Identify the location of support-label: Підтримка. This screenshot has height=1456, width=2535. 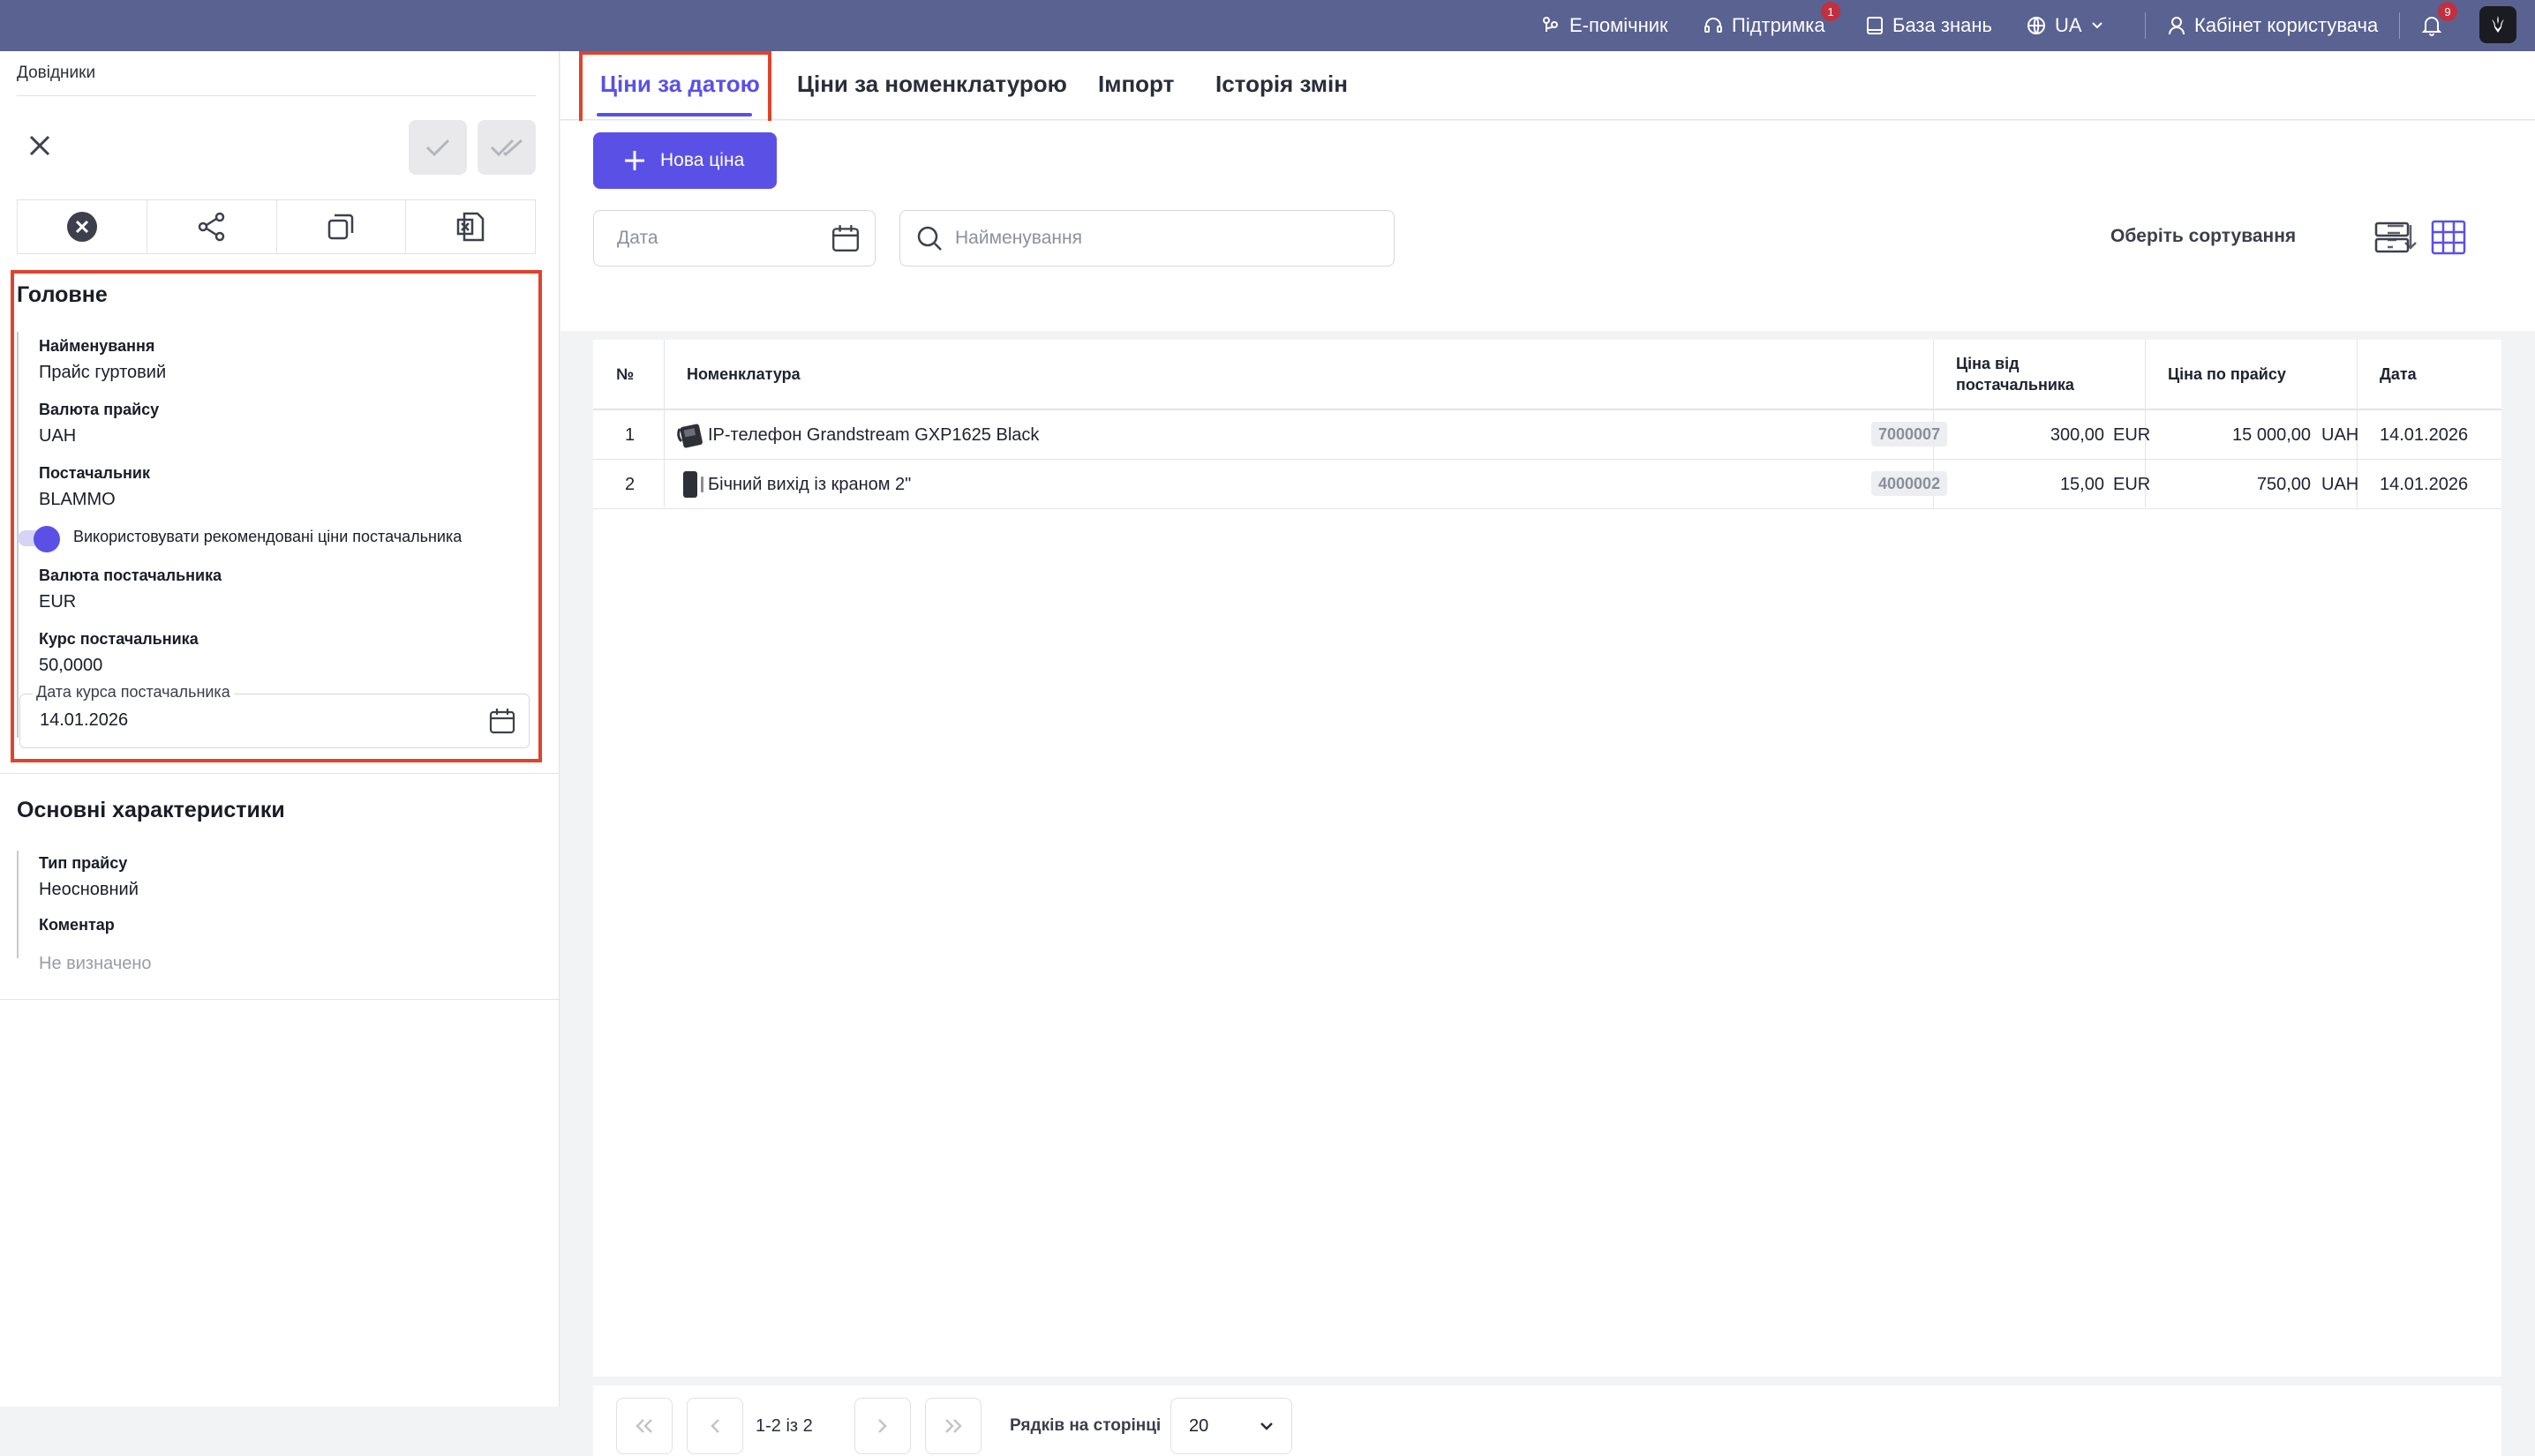
(1778, 25).